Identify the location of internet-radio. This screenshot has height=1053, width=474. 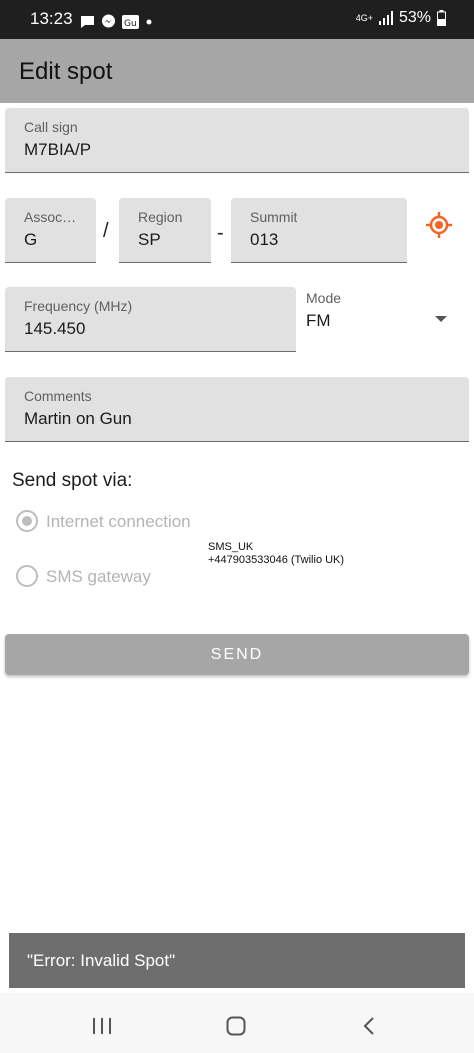
(27, 521).